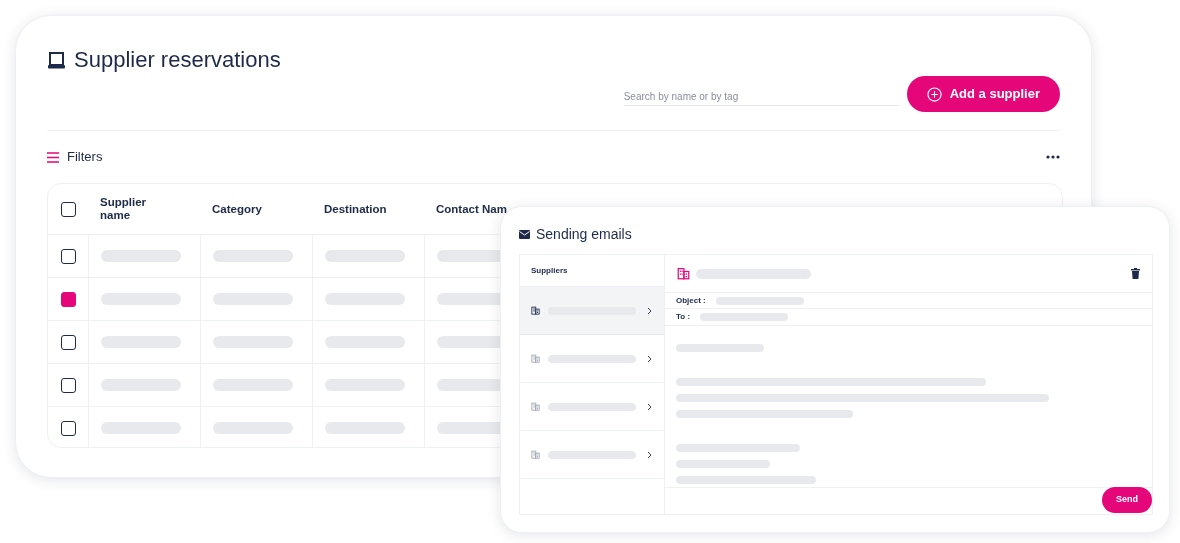  Describe the element at coordinates (472, 209) in the screenshot. I see `column-header: Contact Nam` at that location.